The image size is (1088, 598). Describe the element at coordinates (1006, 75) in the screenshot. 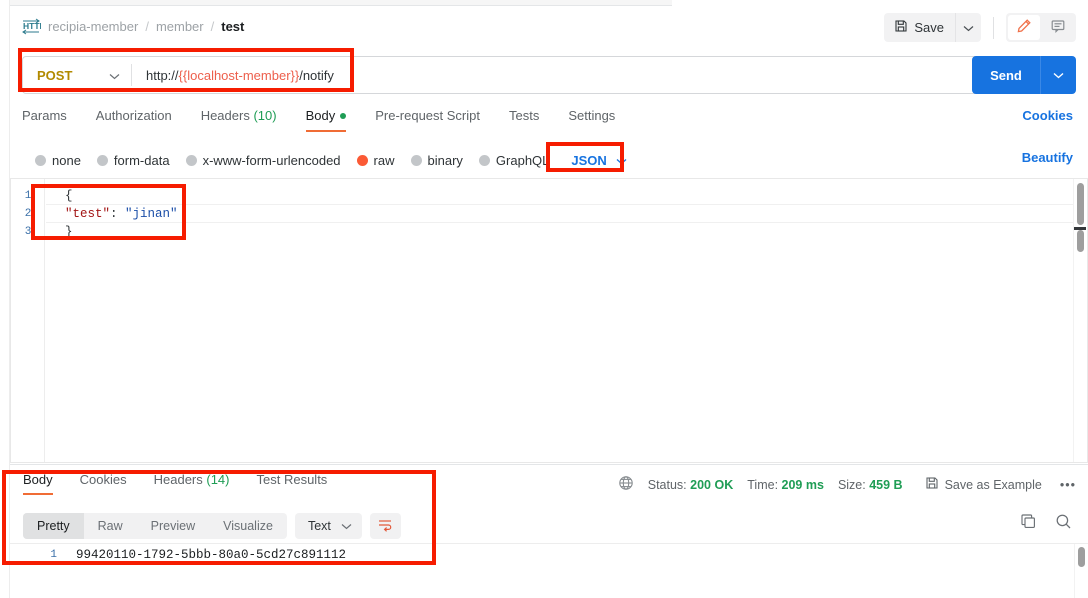

I see `send-button: Send` at that location.